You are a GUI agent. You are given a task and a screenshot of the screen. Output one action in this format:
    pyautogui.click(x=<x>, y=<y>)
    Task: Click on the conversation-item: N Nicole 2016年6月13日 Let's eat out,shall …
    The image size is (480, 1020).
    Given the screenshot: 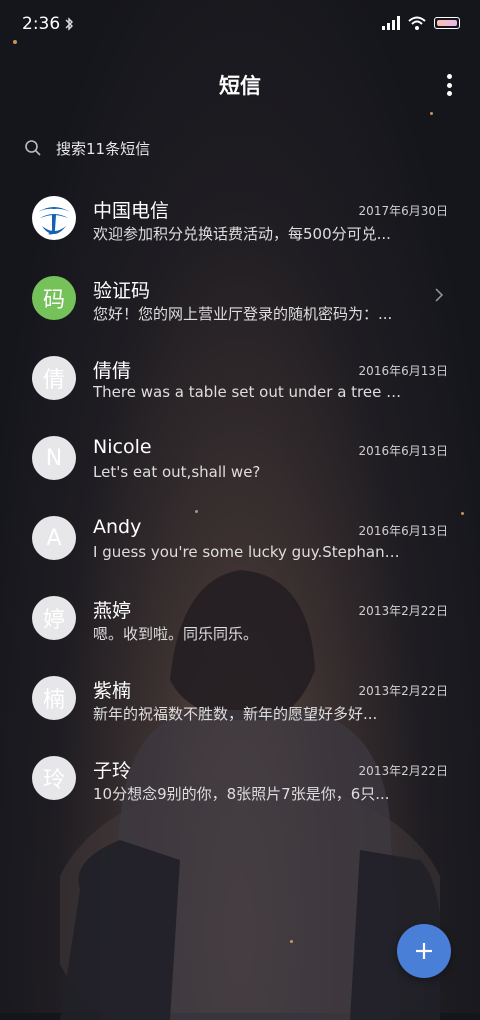 What is the action you would take?
    pyautogui.click(x=240, y=458)
    